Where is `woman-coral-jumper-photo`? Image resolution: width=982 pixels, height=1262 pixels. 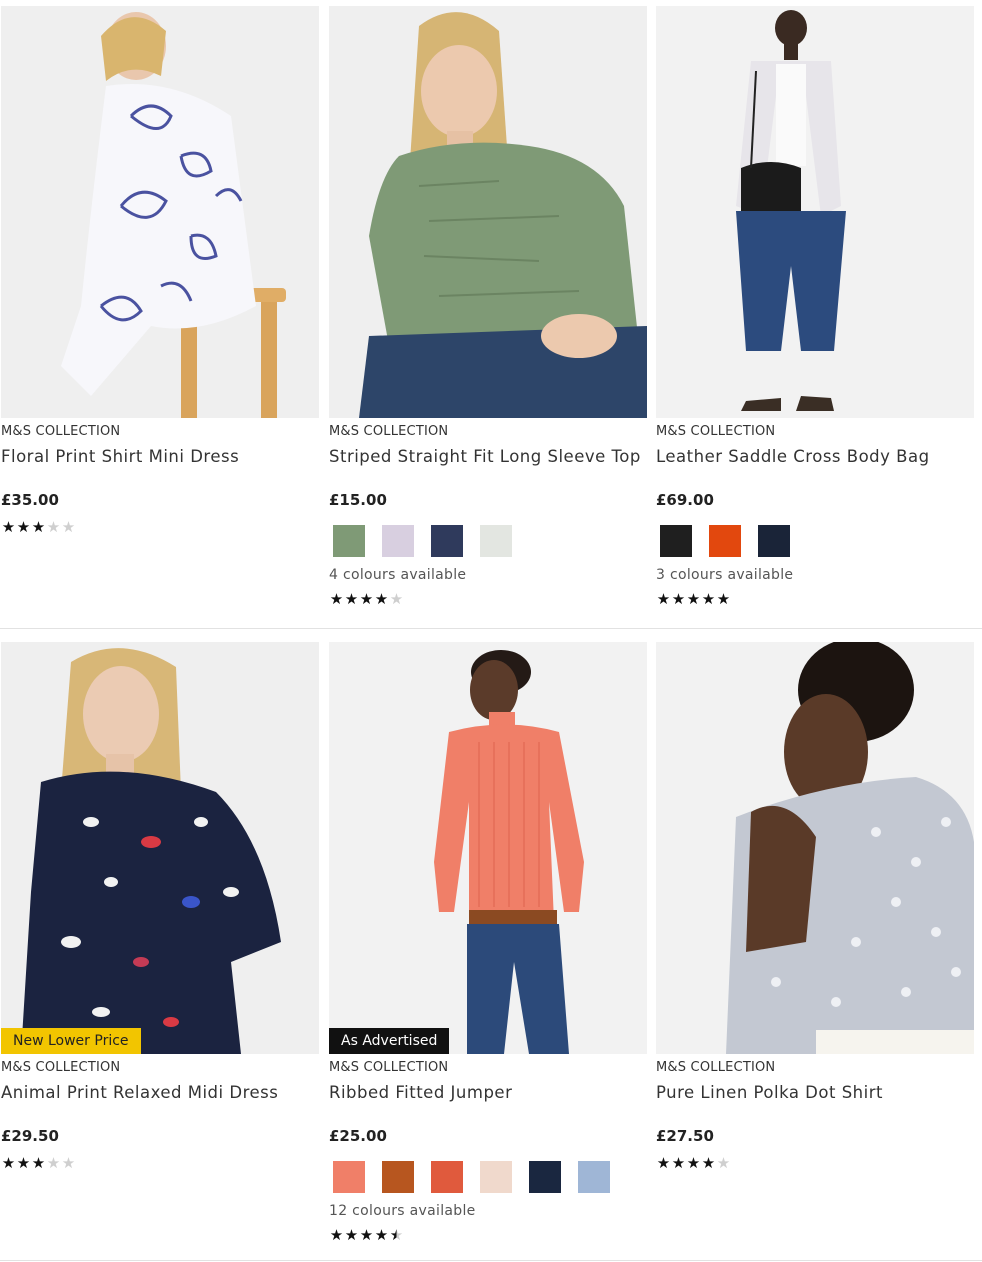
woman-coral-jumper-photo is located at coordinates (488, 848).